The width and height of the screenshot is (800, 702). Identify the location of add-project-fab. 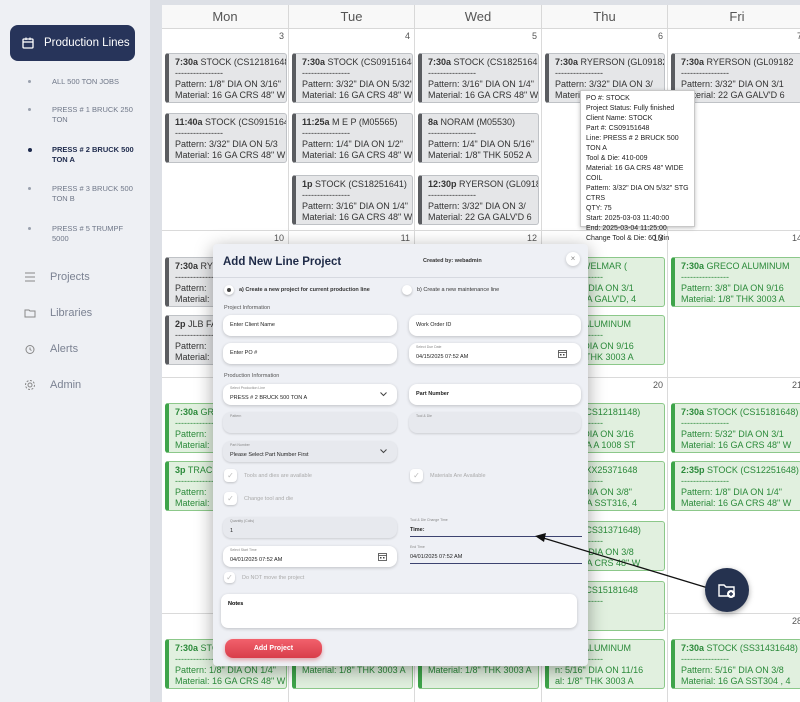
(727, 590).